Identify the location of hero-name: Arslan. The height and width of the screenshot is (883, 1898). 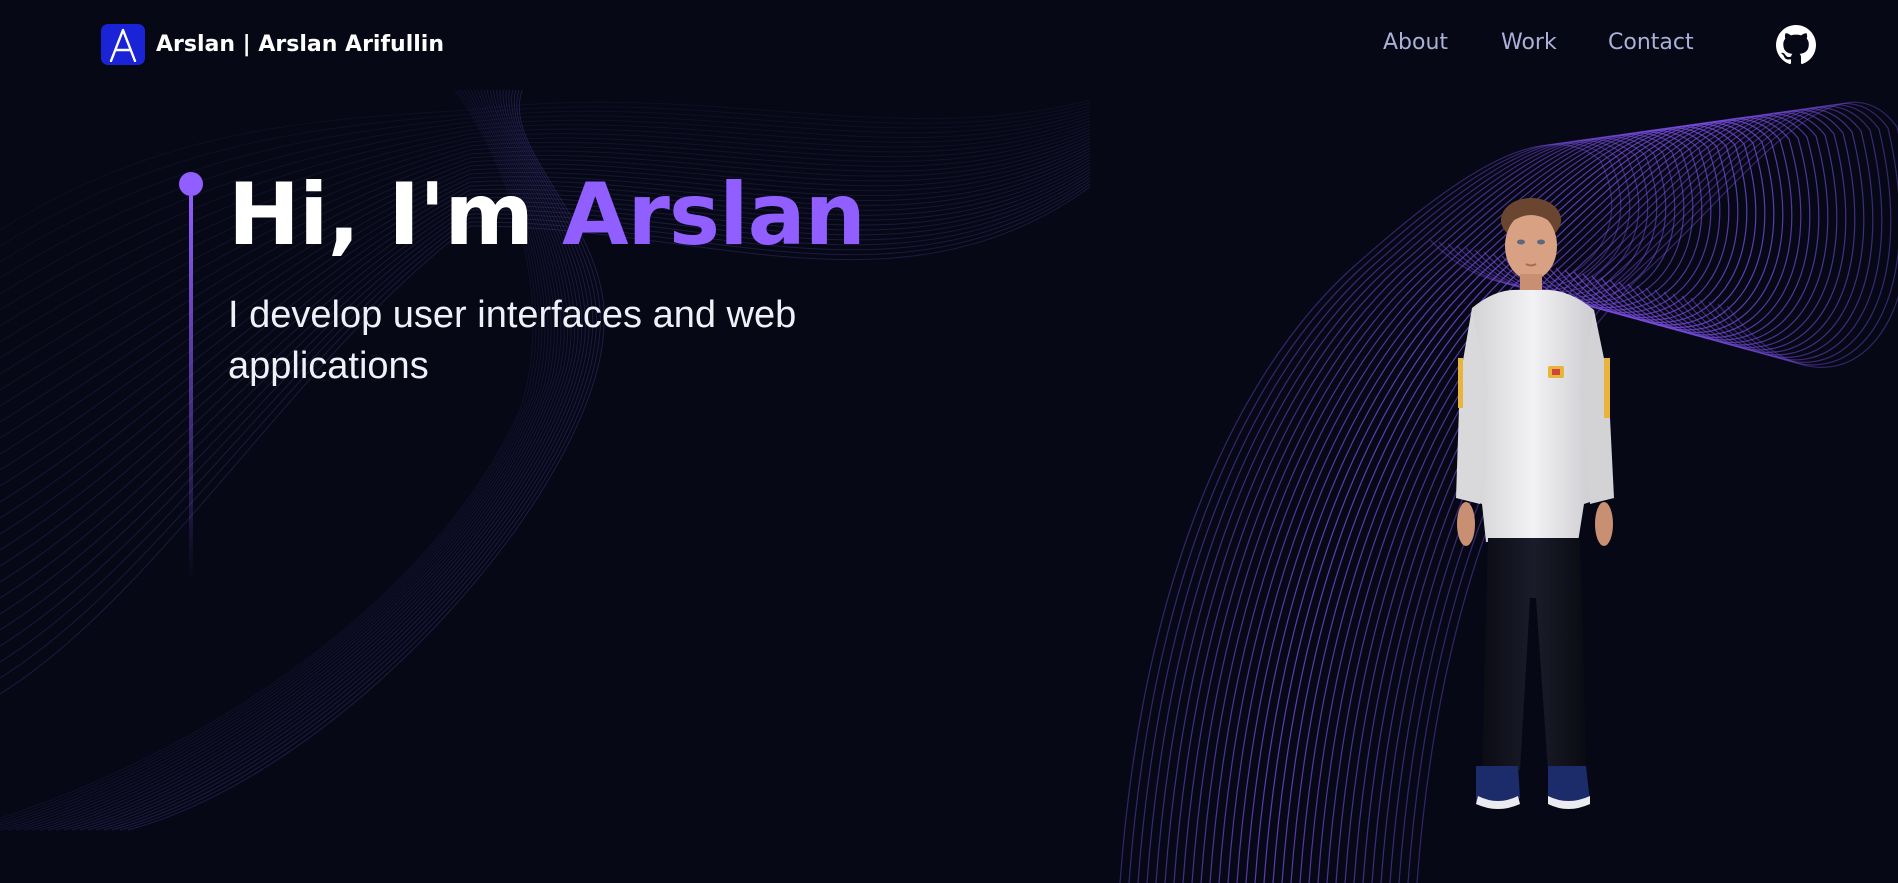
(713, 215).